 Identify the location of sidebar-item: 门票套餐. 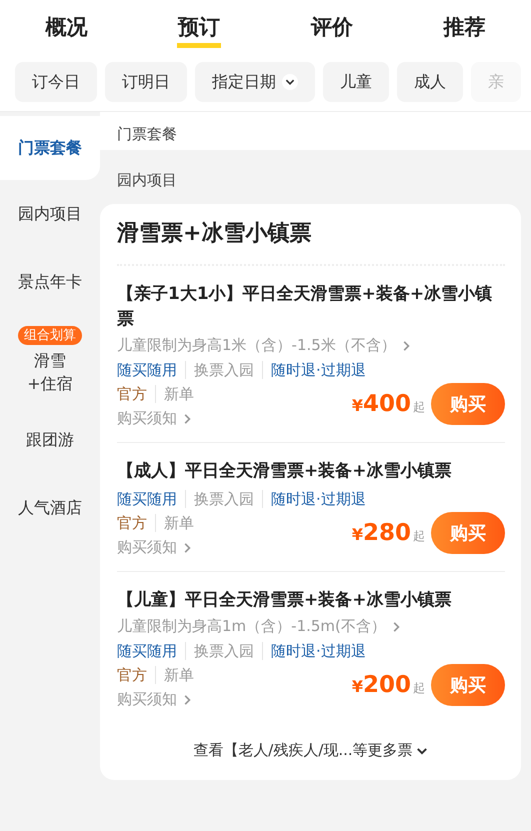
(50, 148).